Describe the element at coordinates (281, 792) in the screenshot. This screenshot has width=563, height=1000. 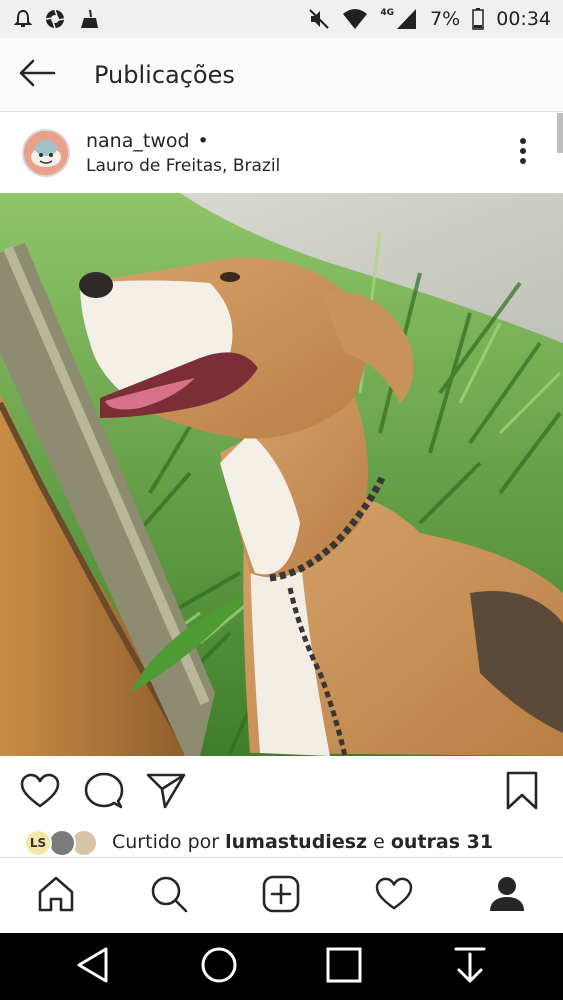
I see `post-actions` at that location.